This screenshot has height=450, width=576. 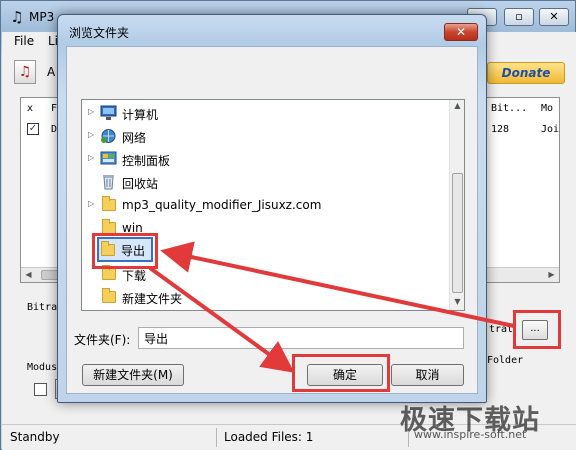 I want to click on tree-item-new-folder: 新建文件夹, so click(x=265, y=298).